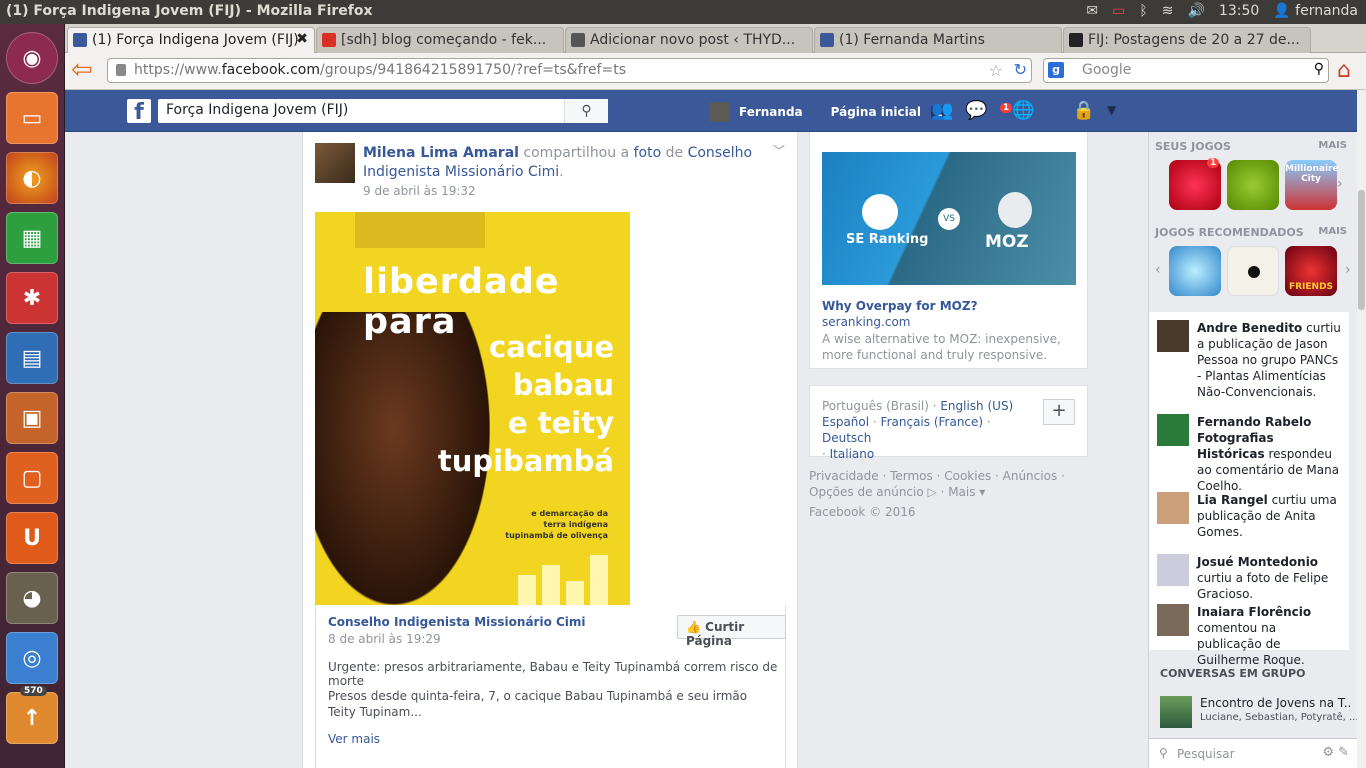  What do you see at coordinates (912, 40) in the screenshot?
I see `tab-label: (1) Fernanda Martins` at bounding box center [912, 40].